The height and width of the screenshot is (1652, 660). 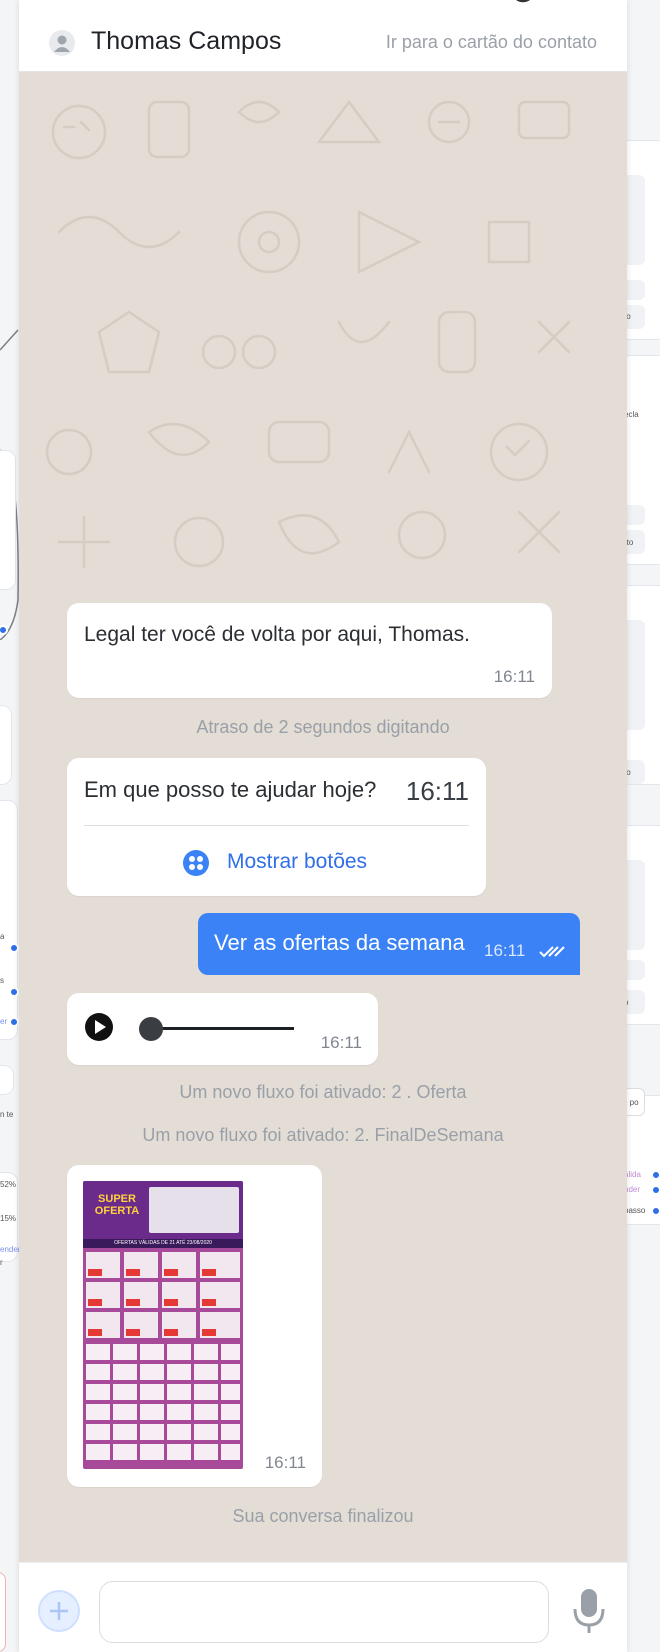 I want to click on audio-progress-track, so click(x=220, y=1028).